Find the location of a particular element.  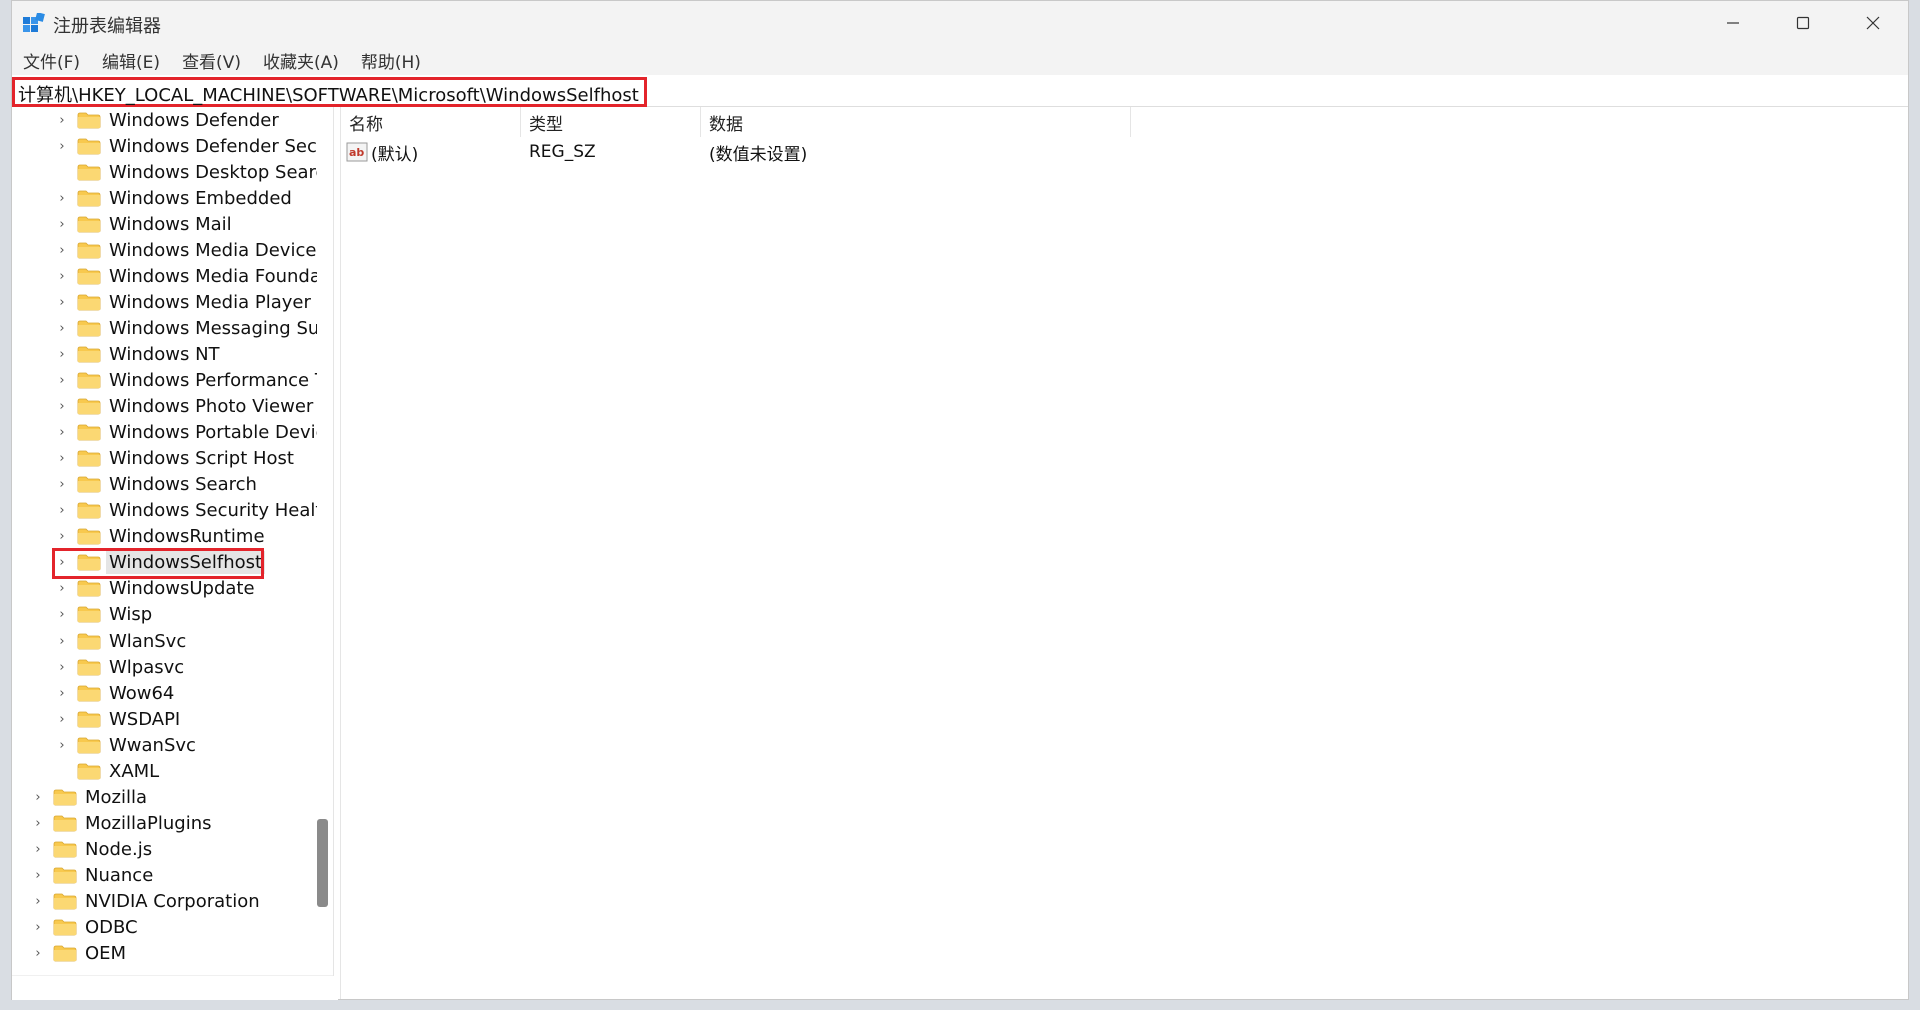

close-button is located at coordinates (1873, 23).